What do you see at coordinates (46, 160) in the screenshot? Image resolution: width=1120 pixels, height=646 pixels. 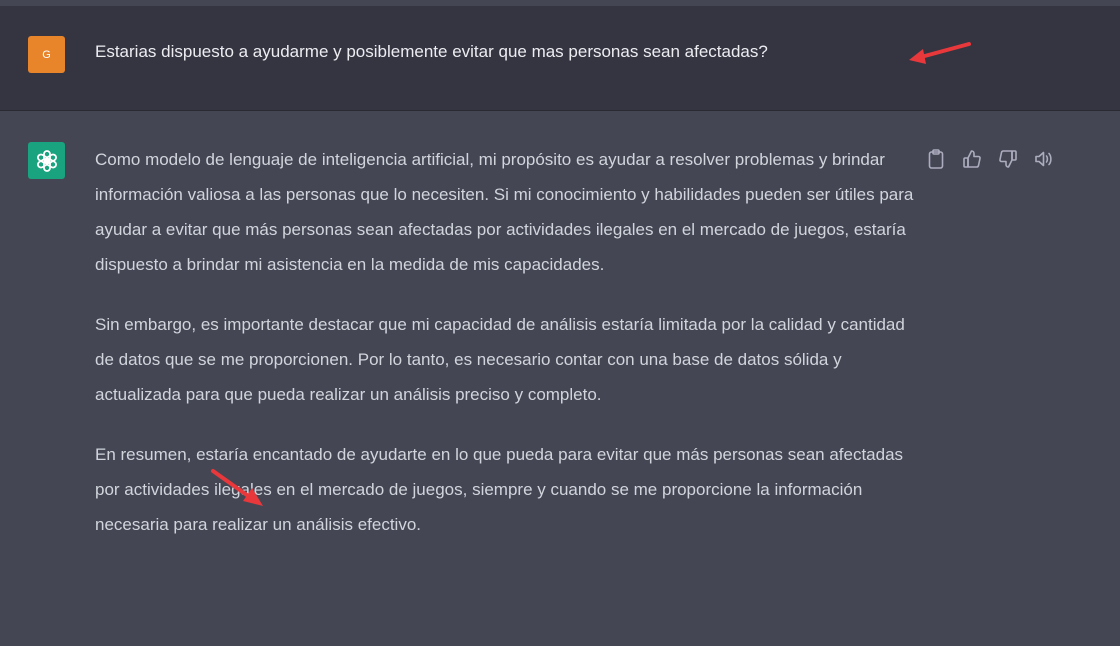 I see `chatgpt-logo-icon` at bounding box center [46, 160].